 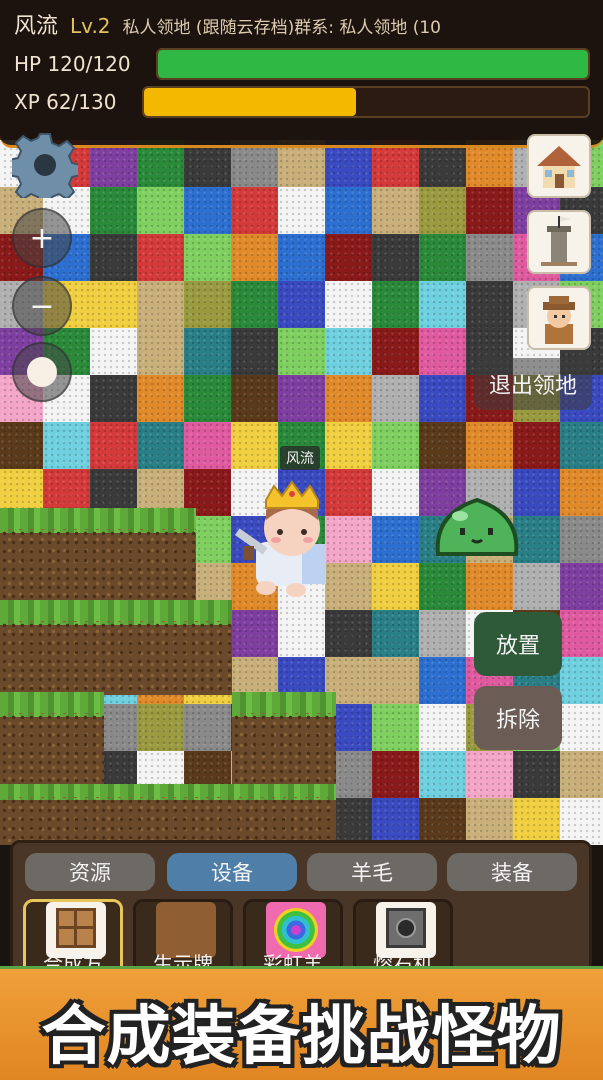 What do you see at coordinates (45, 165) in the screenshot?
I see `gear-icon` at bounding box center [45, 165].